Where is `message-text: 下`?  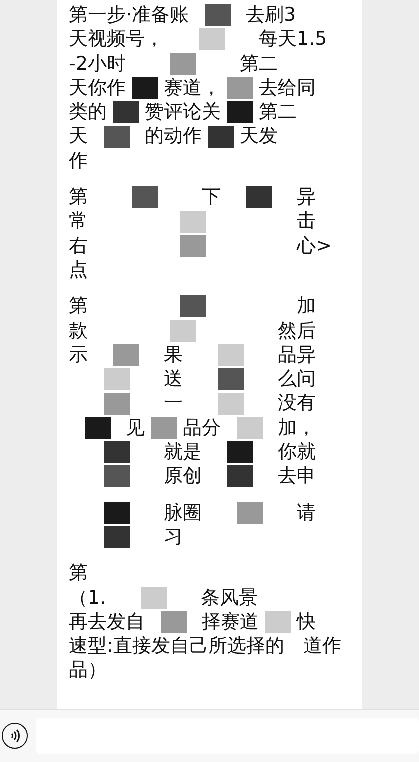 message-text: 下 is located at coordinates (211, 197).